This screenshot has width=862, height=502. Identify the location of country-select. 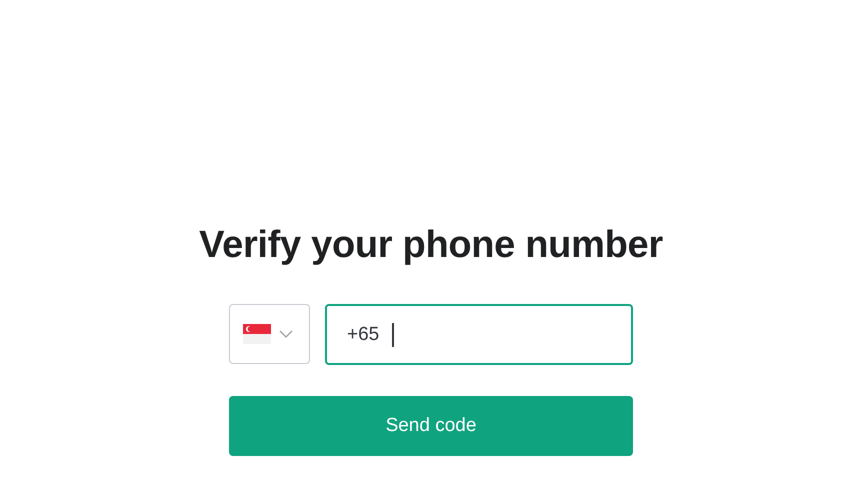
(269, 334).